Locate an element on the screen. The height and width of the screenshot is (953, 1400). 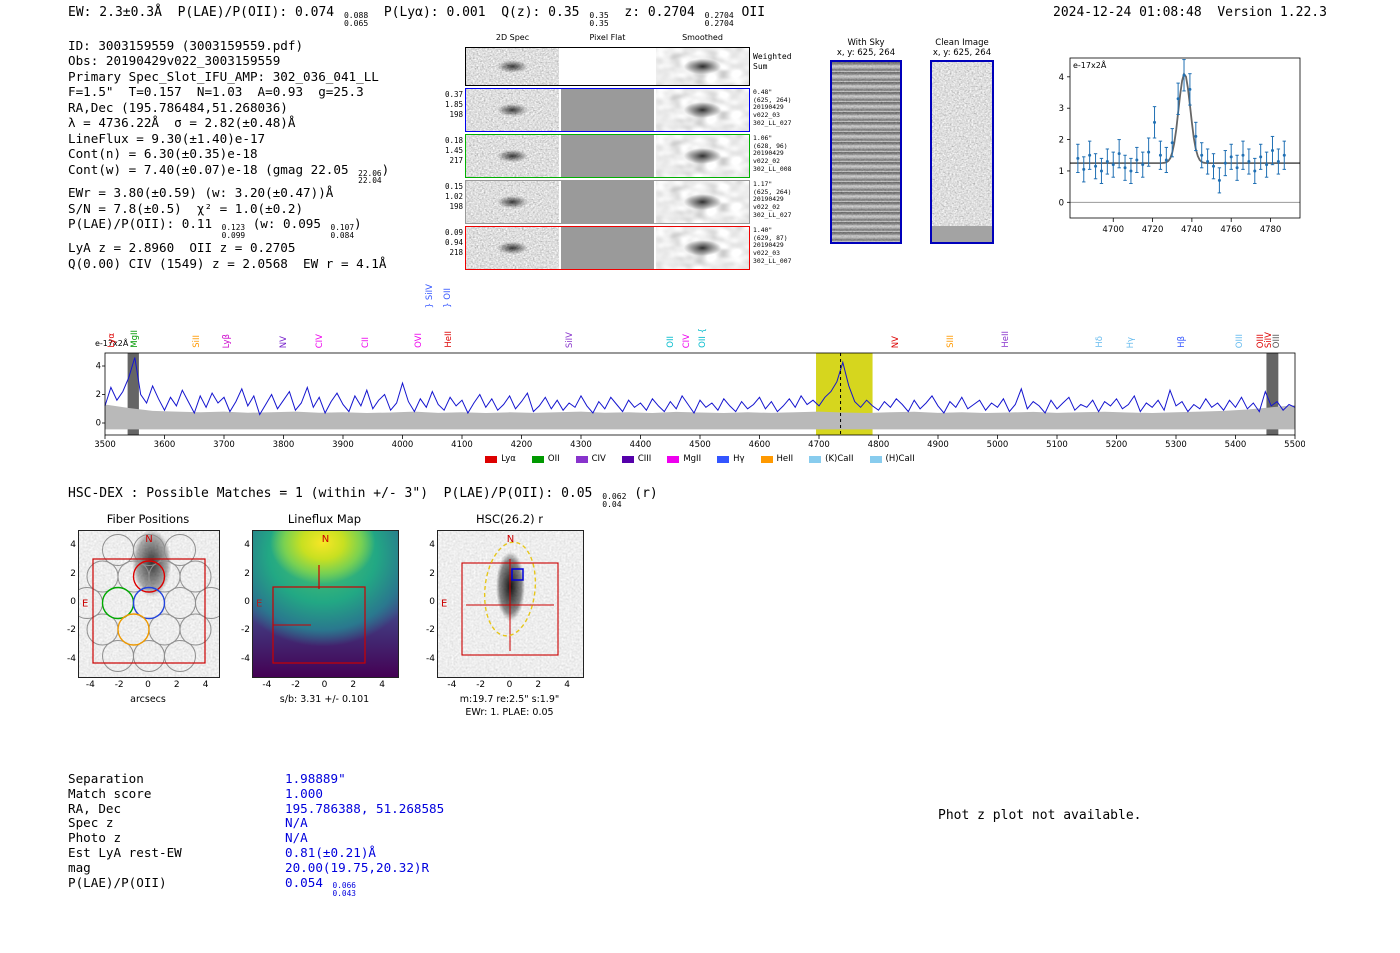
emission-line-label: CII is located at coordinates (365, 342).